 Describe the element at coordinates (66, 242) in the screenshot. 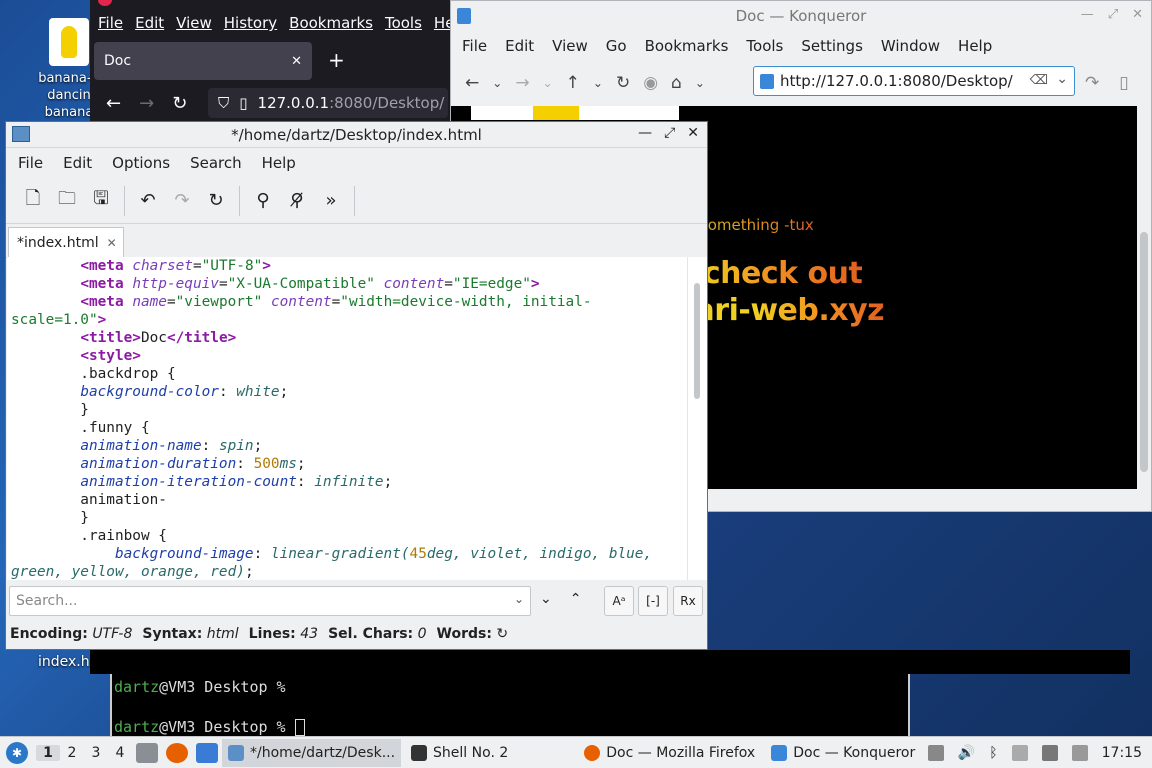

I see `editor-tab-index: *index.html ✕` at that location.